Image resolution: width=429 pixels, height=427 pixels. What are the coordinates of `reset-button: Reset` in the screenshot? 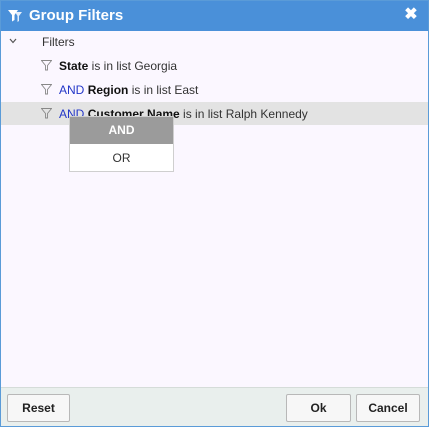 It's located at (38, 408).